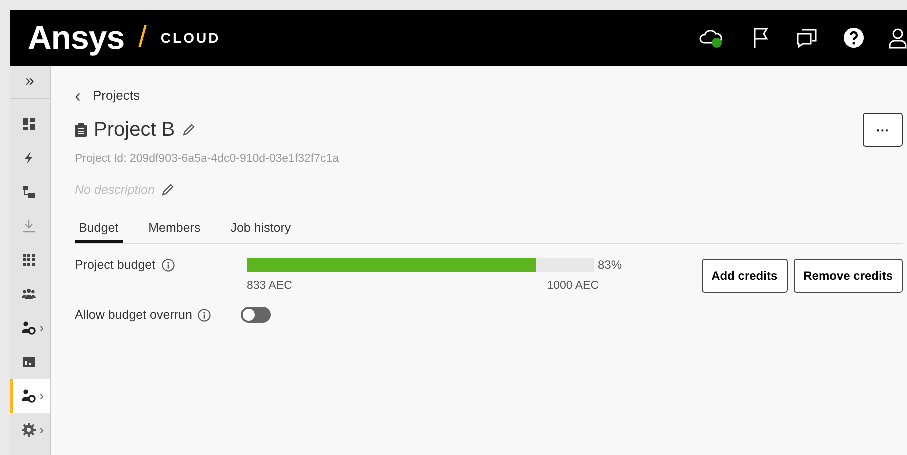 The image size is (907, 455). Describe the element at coordinates (190, 38) in the screenshot. I see `product-name: CLOUD` at that location.